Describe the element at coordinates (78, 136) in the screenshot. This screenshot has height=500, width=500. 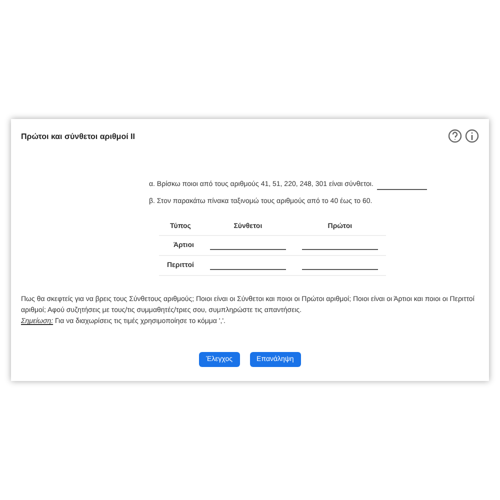
I see `card-title: Πρώτοι και σύνθετοι αριθμοί ΙΙ` at that location.